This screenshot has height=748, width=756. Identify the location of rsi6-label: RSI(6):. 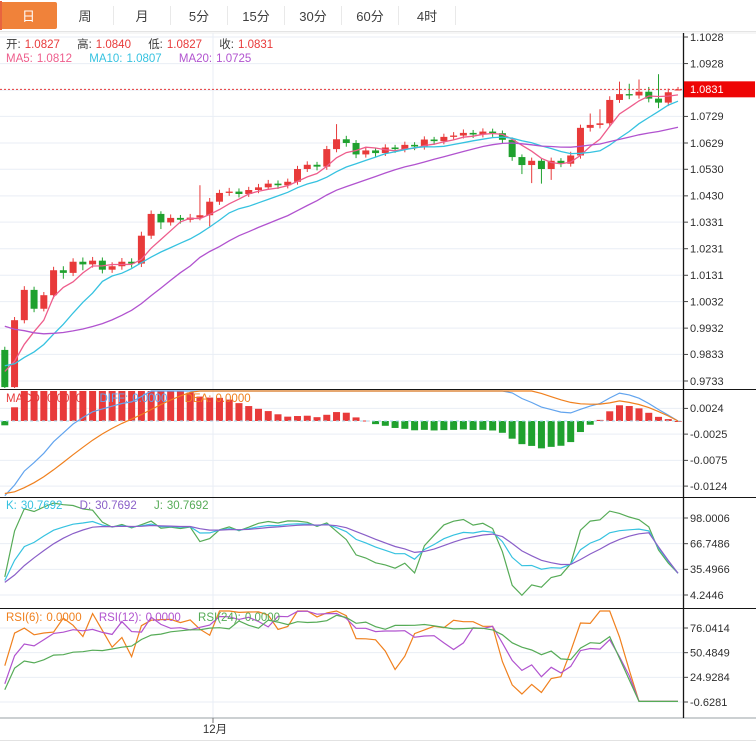
(24, 618).